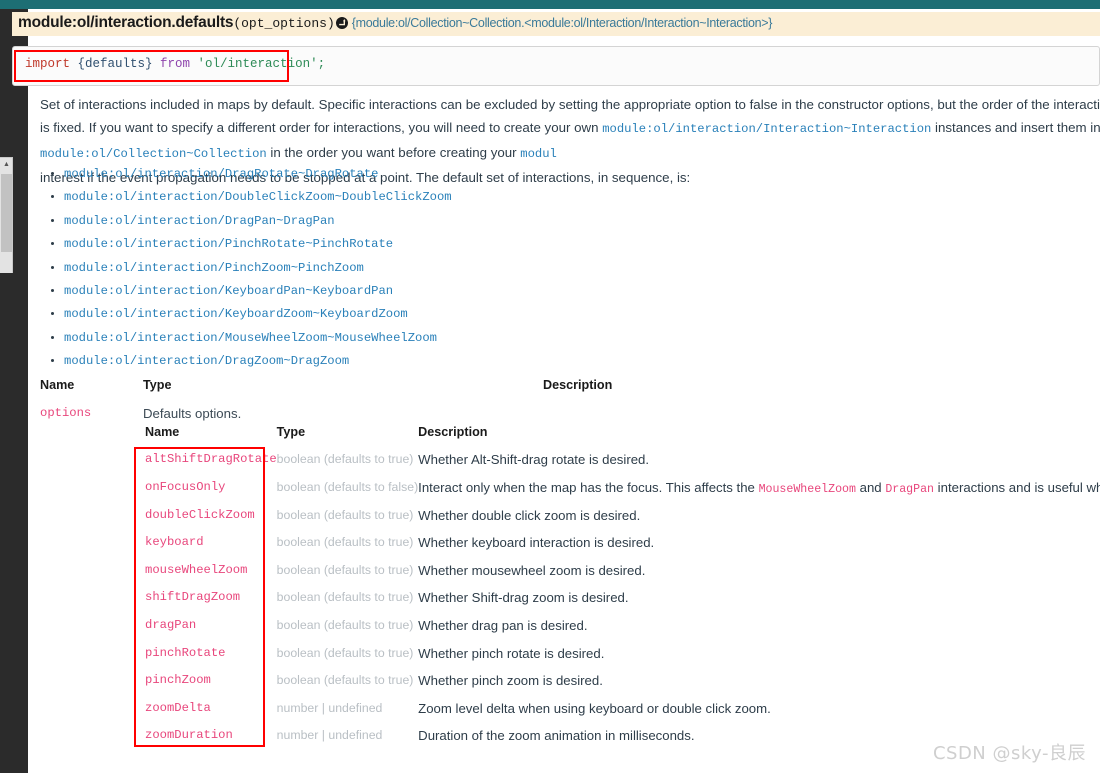  I want to click on param-description-options, so click(821, 413).